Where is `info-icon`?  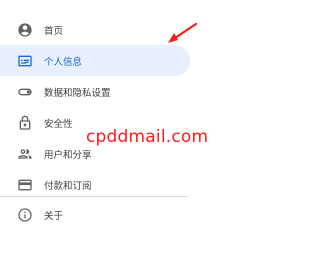 info-icon is located at coordinates (25, 215).